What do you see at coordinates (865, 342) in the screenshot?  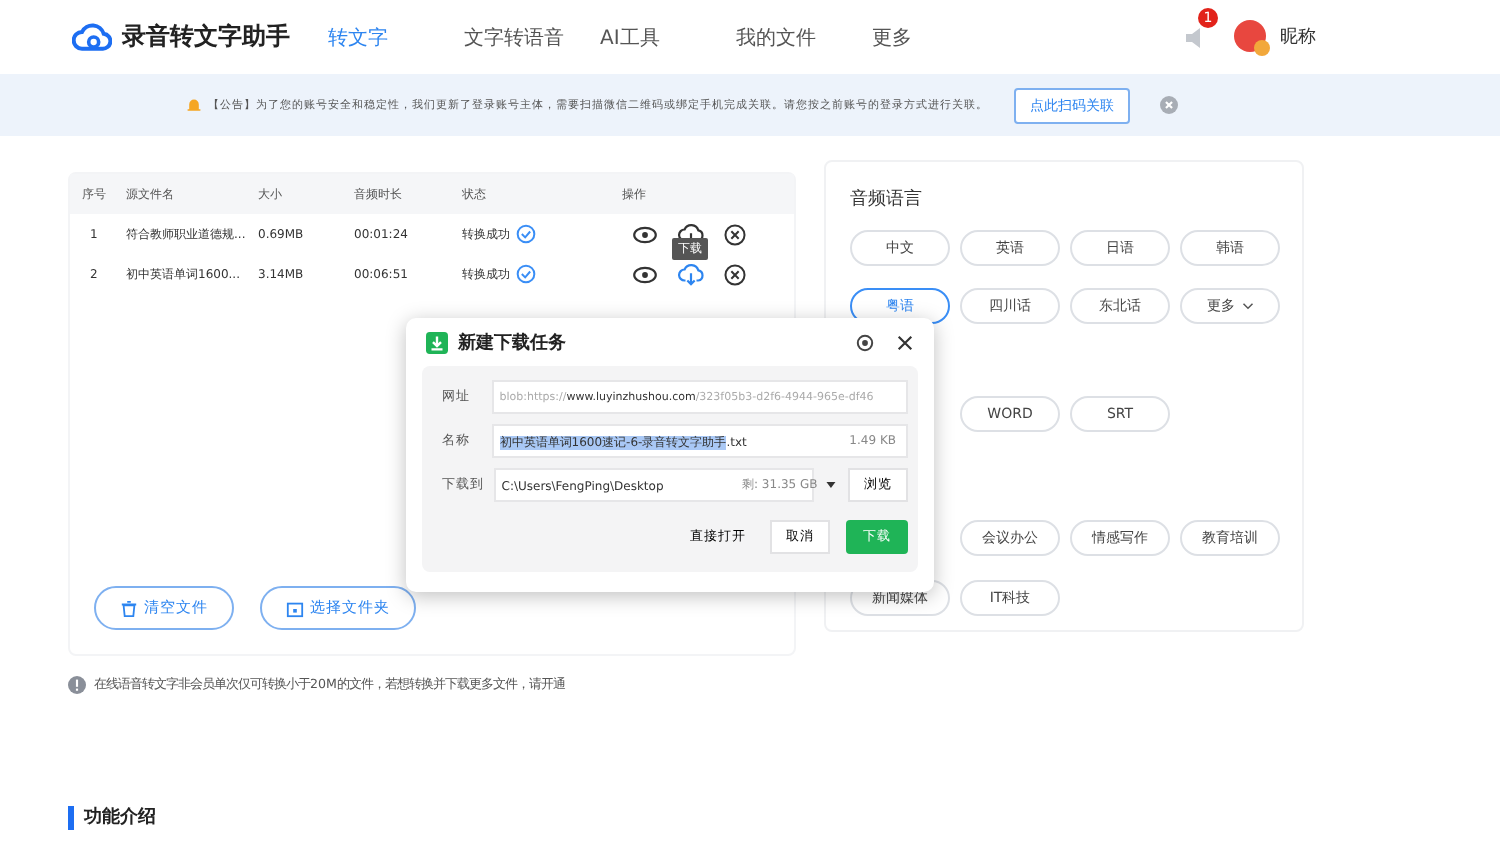 I see `settings-icon` at bounding box center [865, 342].